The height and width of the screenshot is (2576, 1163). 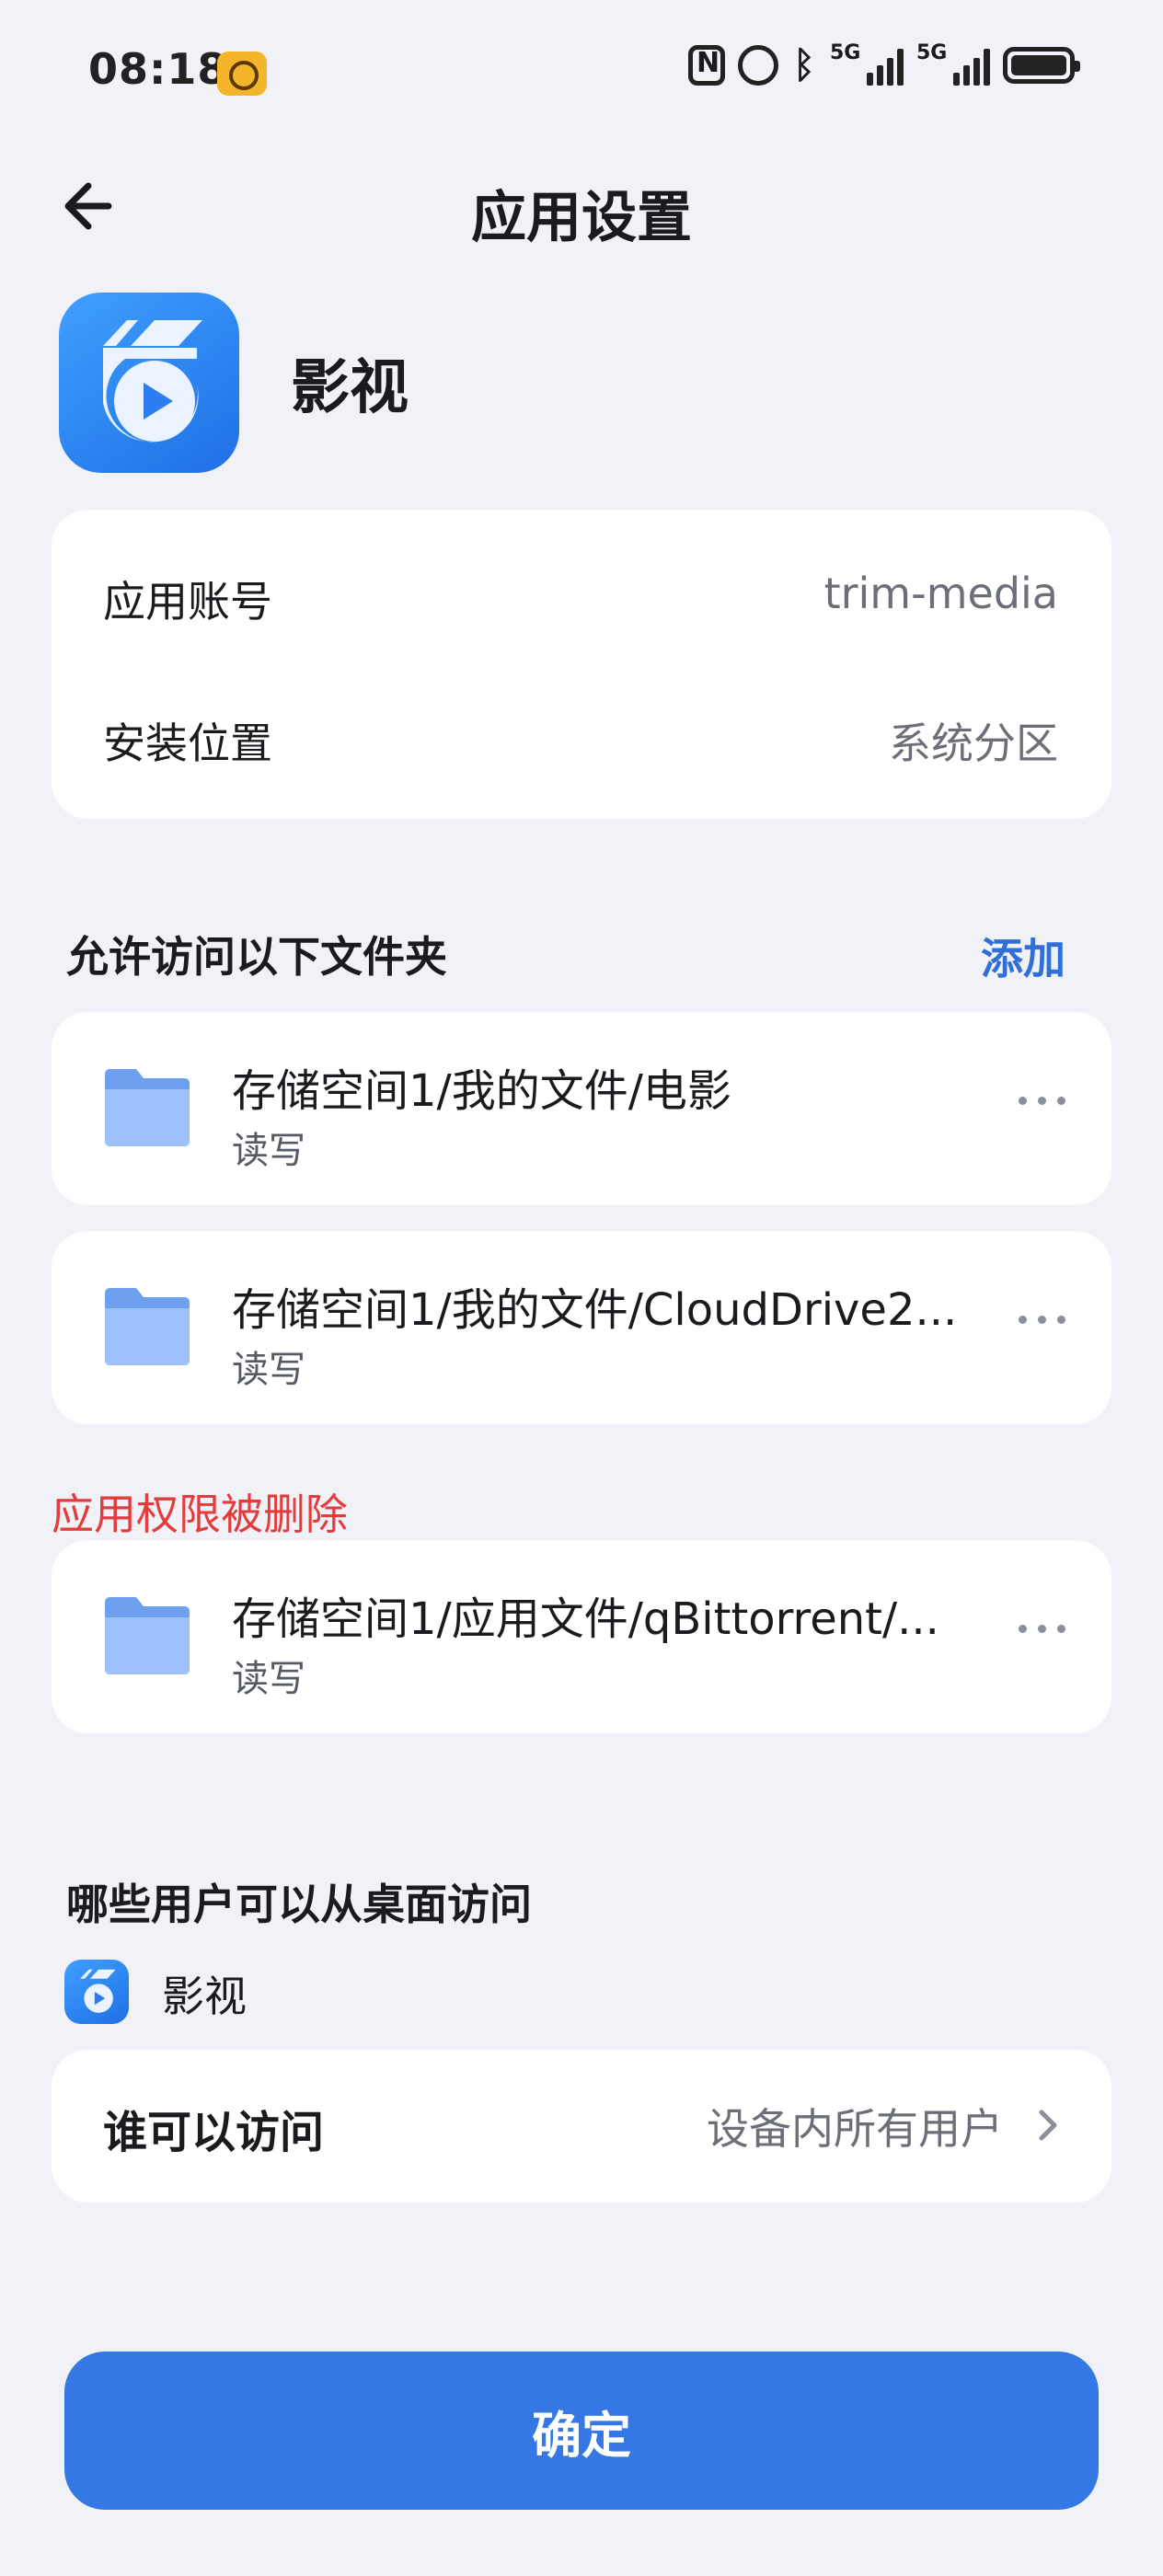 I want to click on folder-item: 存储空间1/我的文件/CloudDrive2... 读写, so click(x=581, y=1327).